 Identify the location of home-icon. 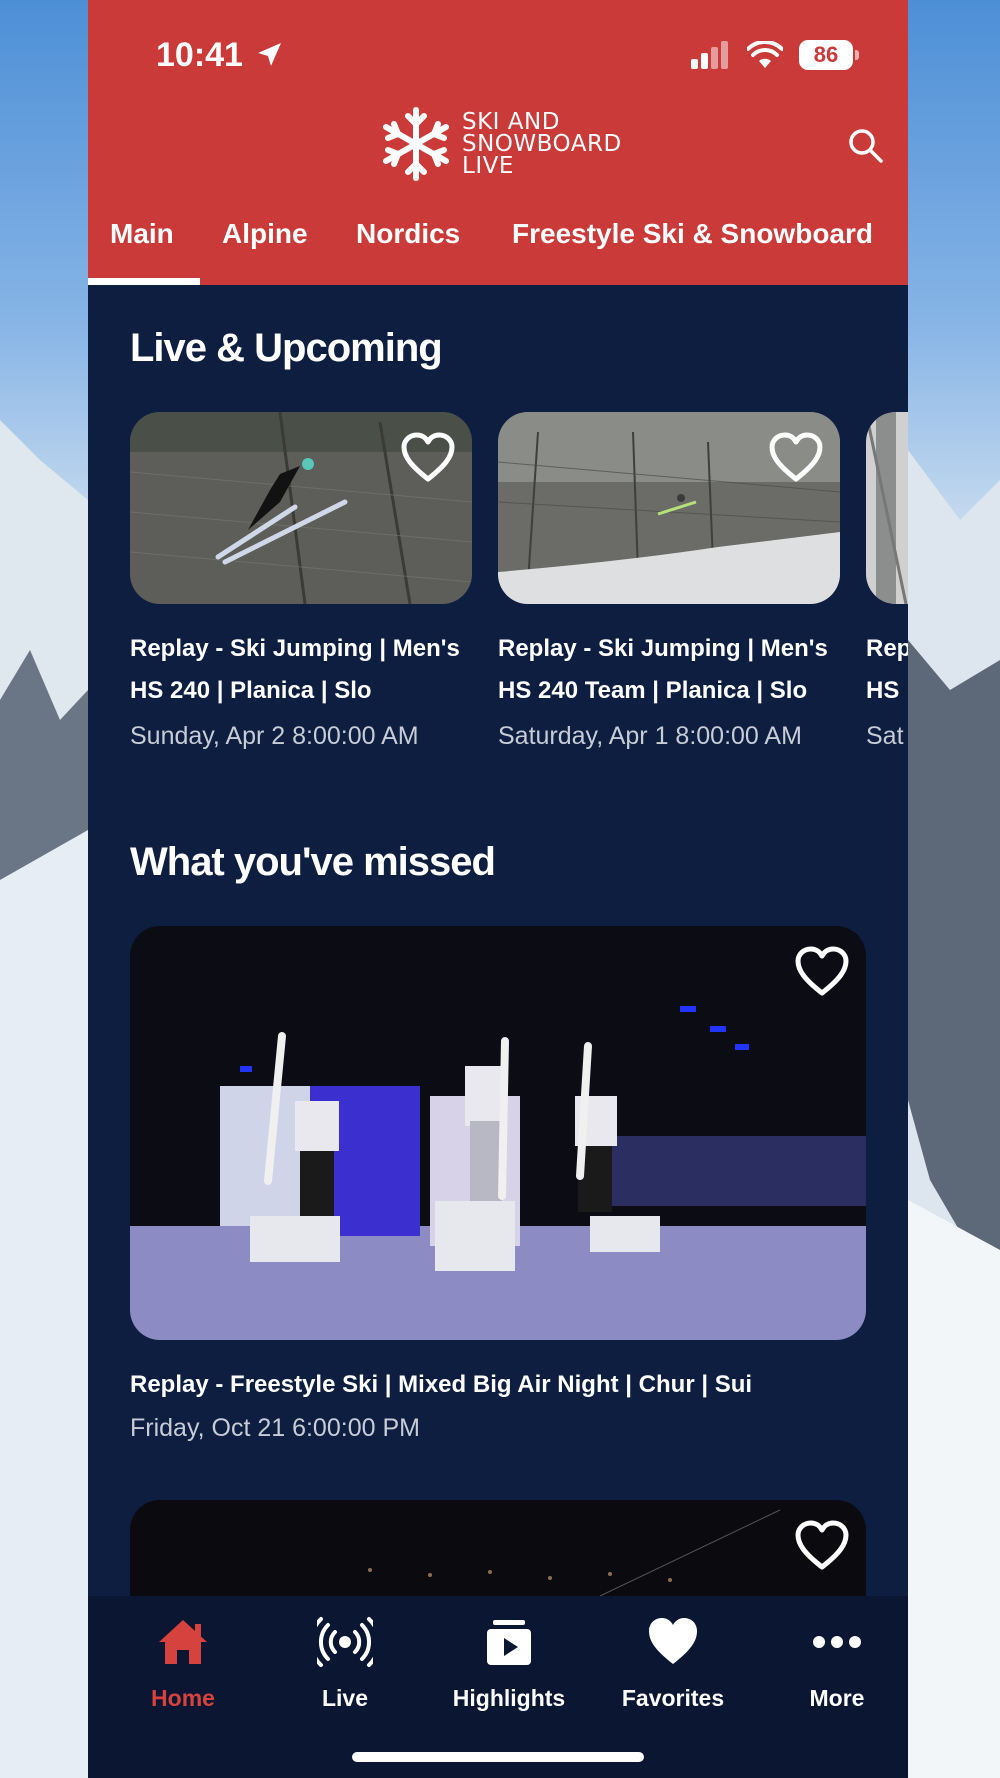
(183, 1642).